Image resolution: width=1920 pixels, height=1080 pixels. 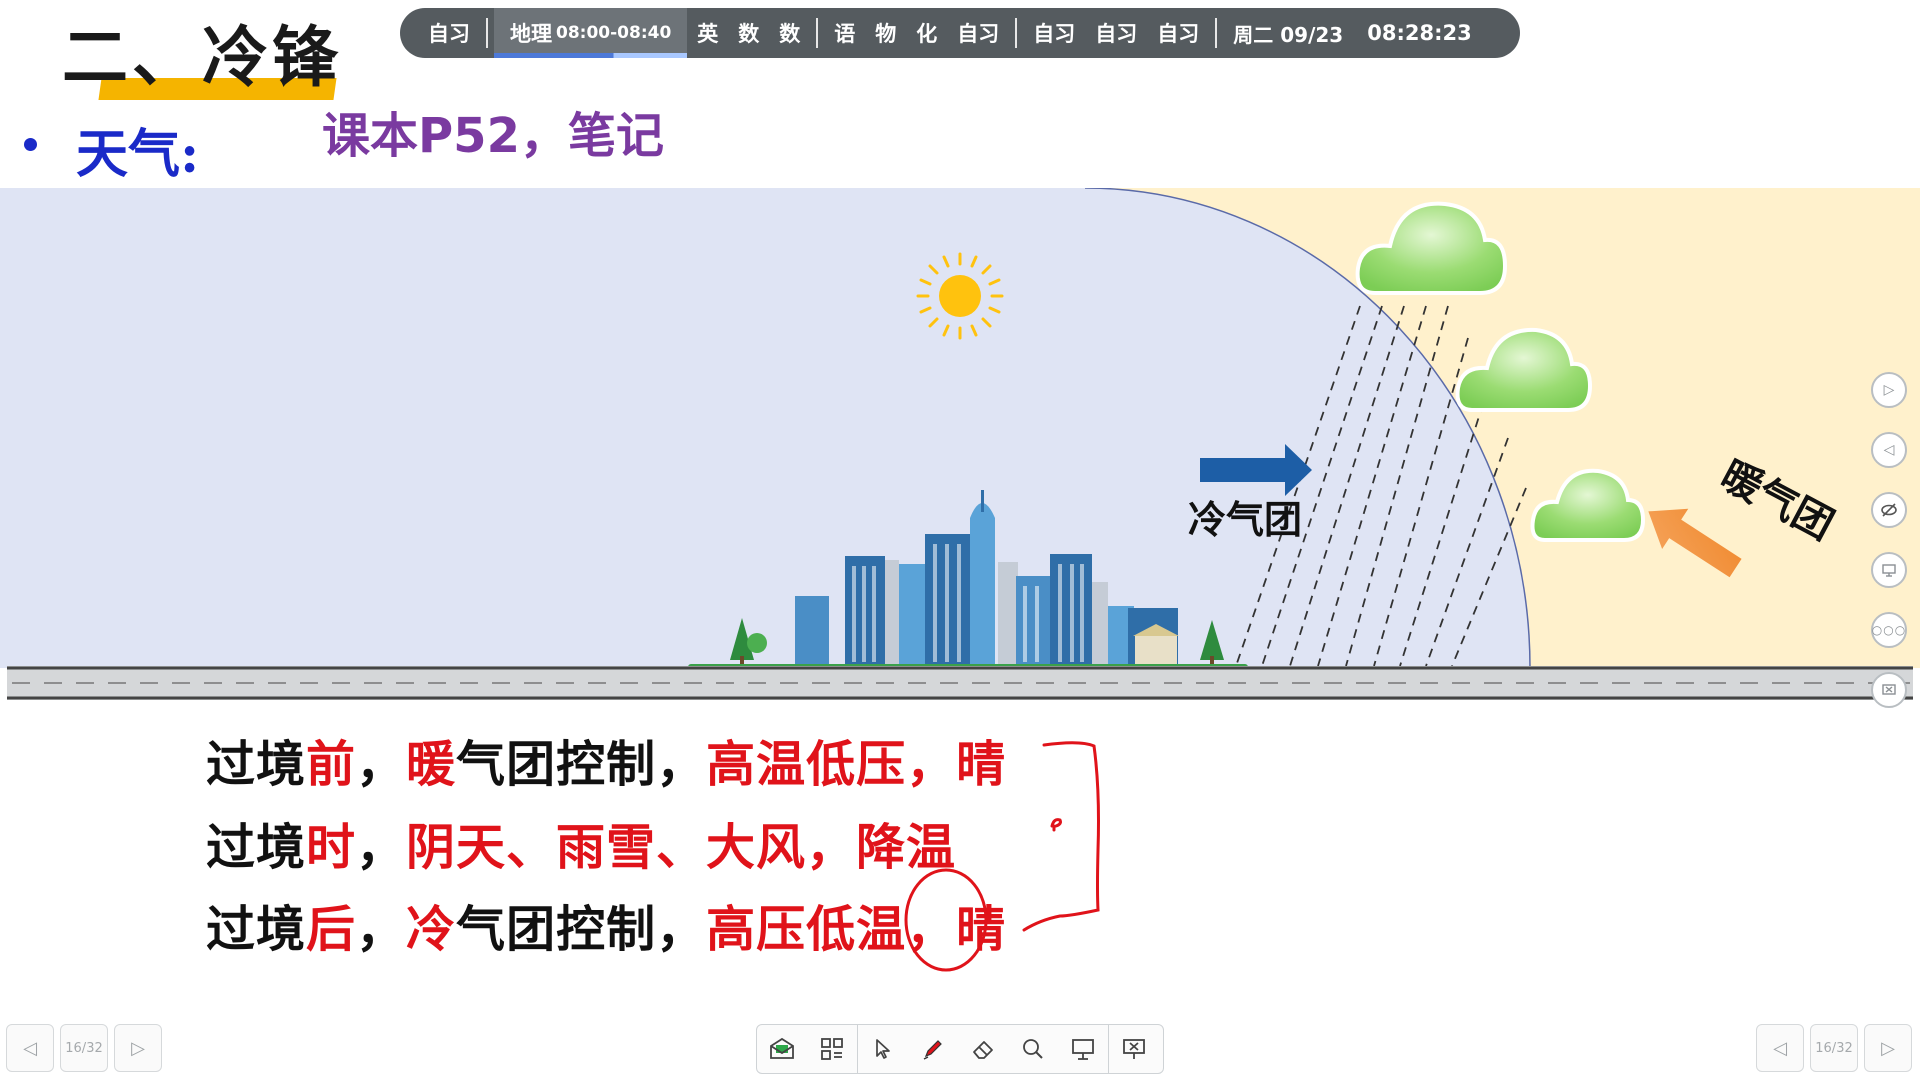 I want to click on presentation-toolbar, so click(x=960, y=1049).